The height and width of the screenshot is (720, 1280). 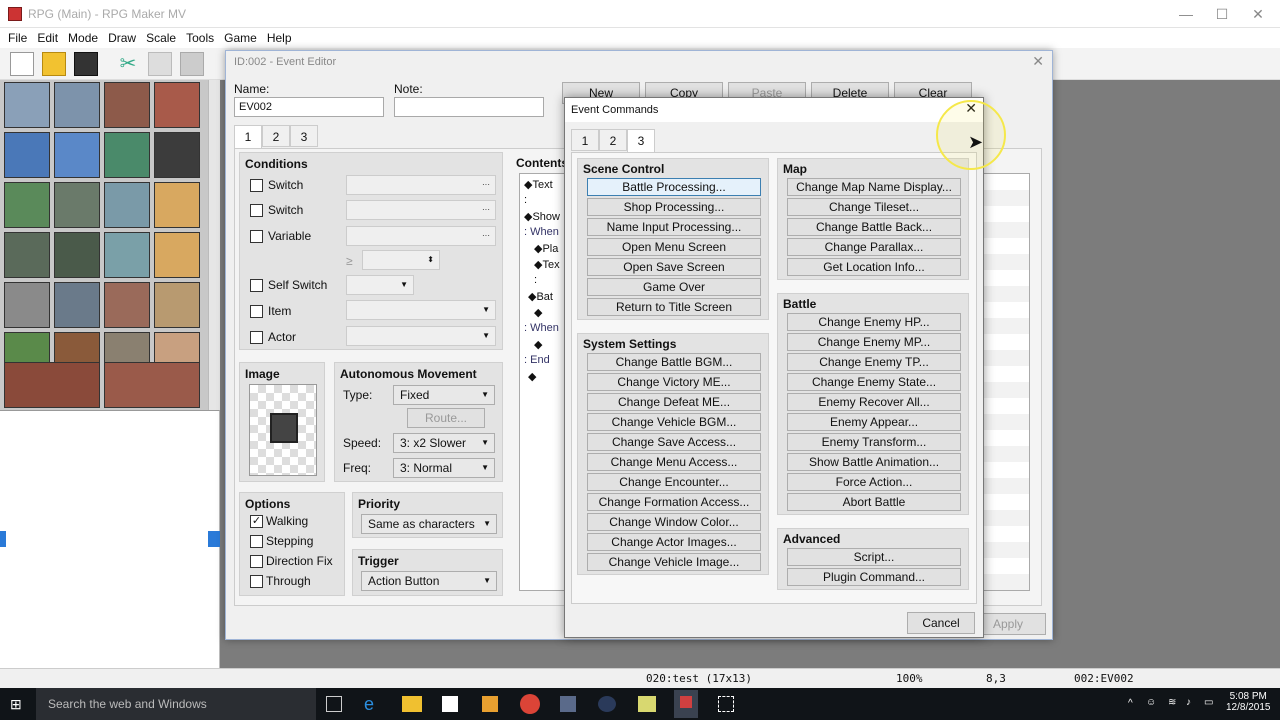 What do you see at coordinates (200, 38) in the screenshot?
I see `menu-tools: Tools` at bounding box center [200, 38].